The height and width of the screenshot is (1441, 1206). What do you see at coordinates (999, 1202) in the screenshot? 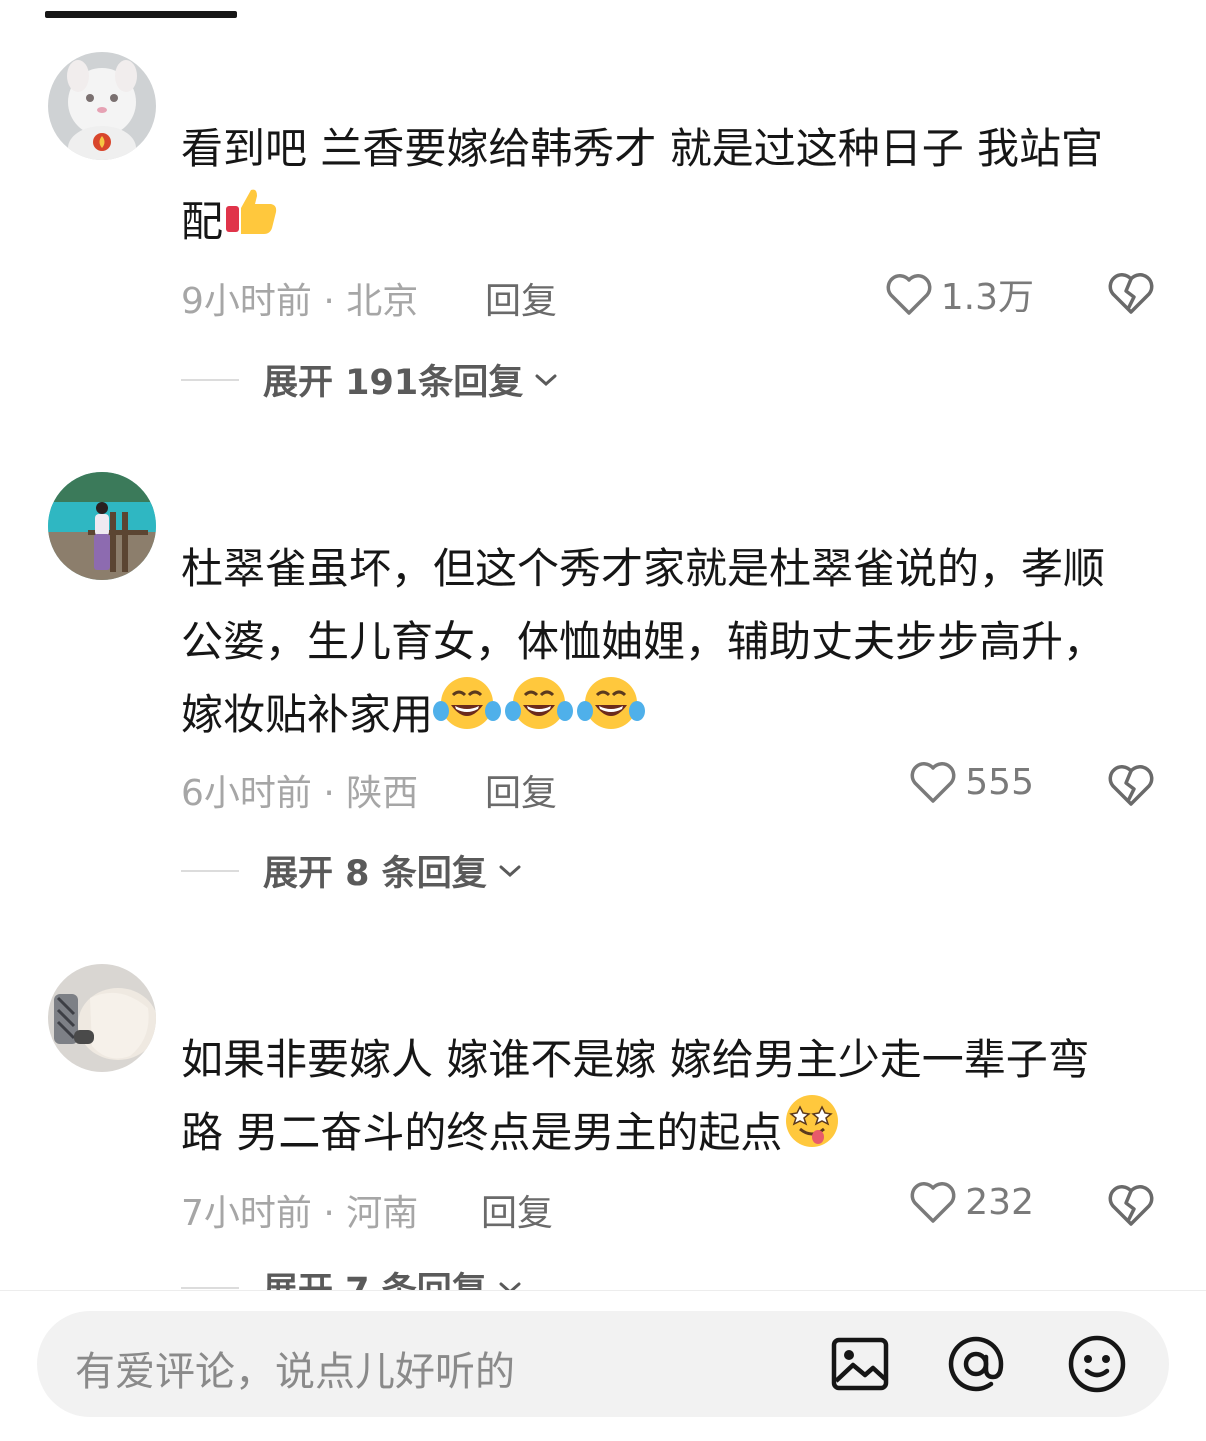
I see `like-count: 232` at bounding box center [999, 1202].